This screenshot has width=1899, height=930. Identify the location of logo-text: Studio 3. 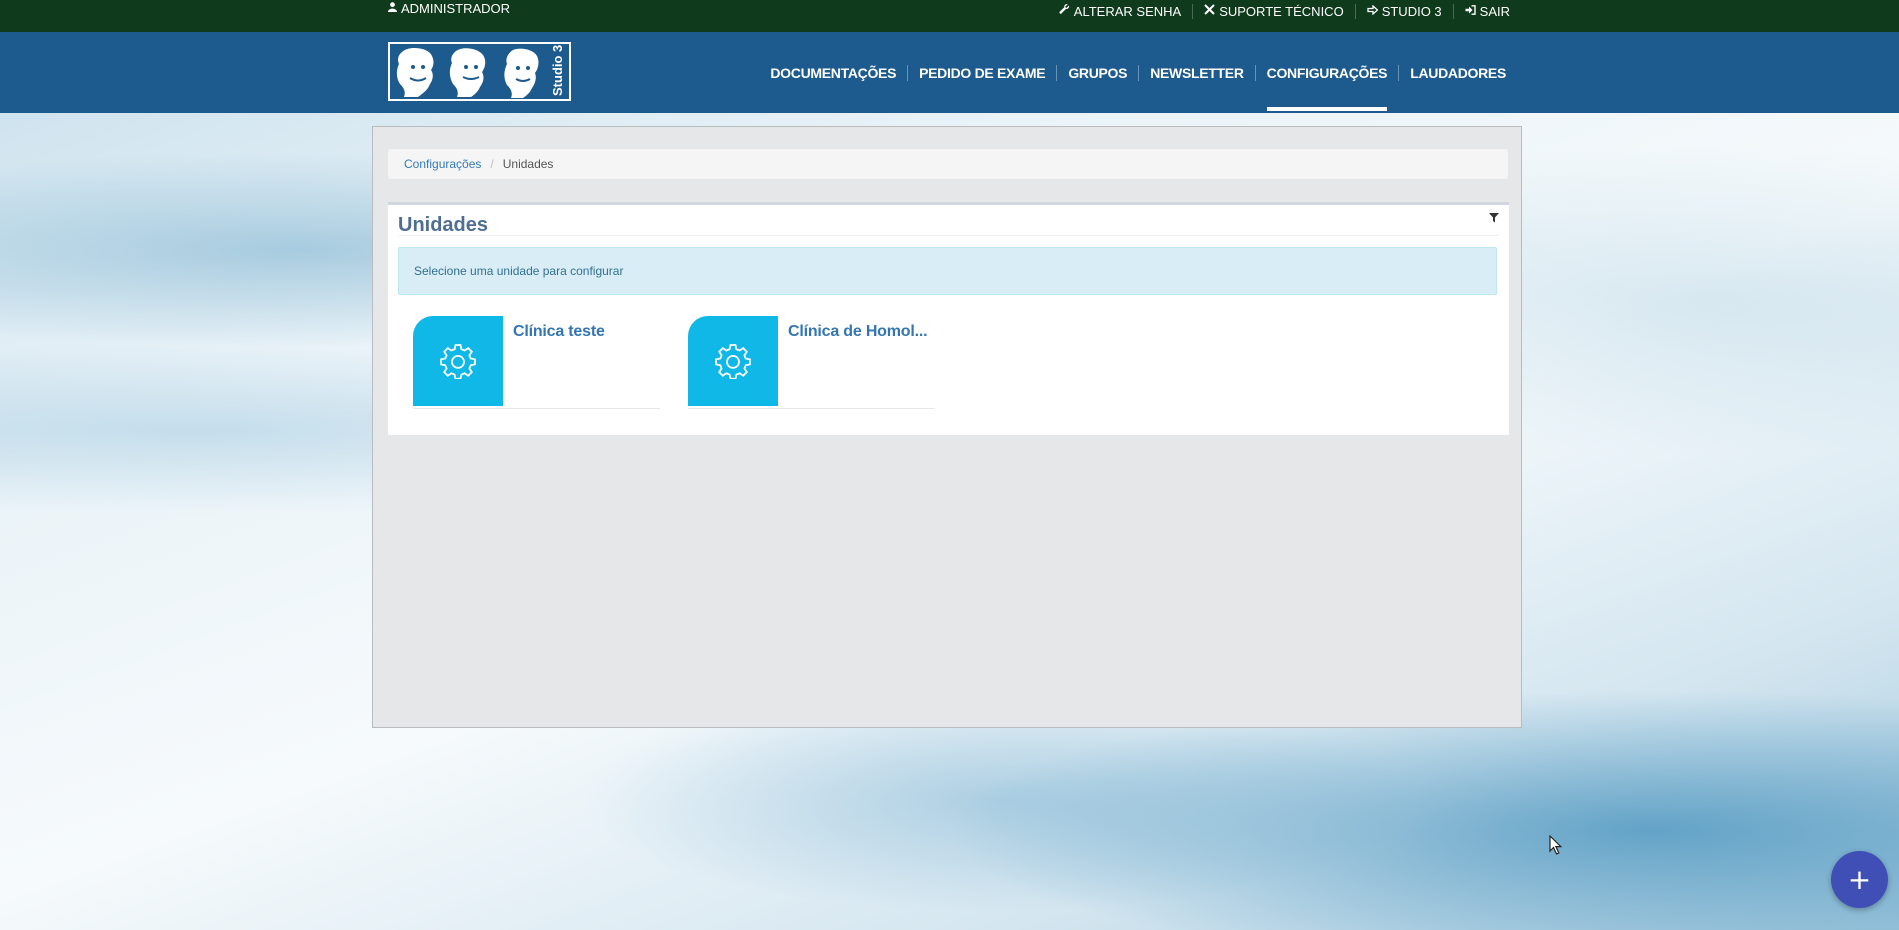
(557, 70).